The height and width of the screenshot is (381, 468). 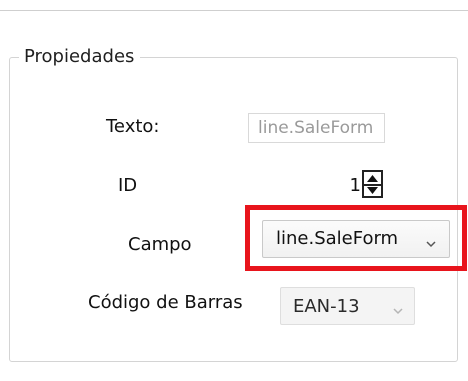 What do you see at coordinates (133, 126) in the screenshot?
I see `texto-label: Texto:` at bounding box center [133, 126].